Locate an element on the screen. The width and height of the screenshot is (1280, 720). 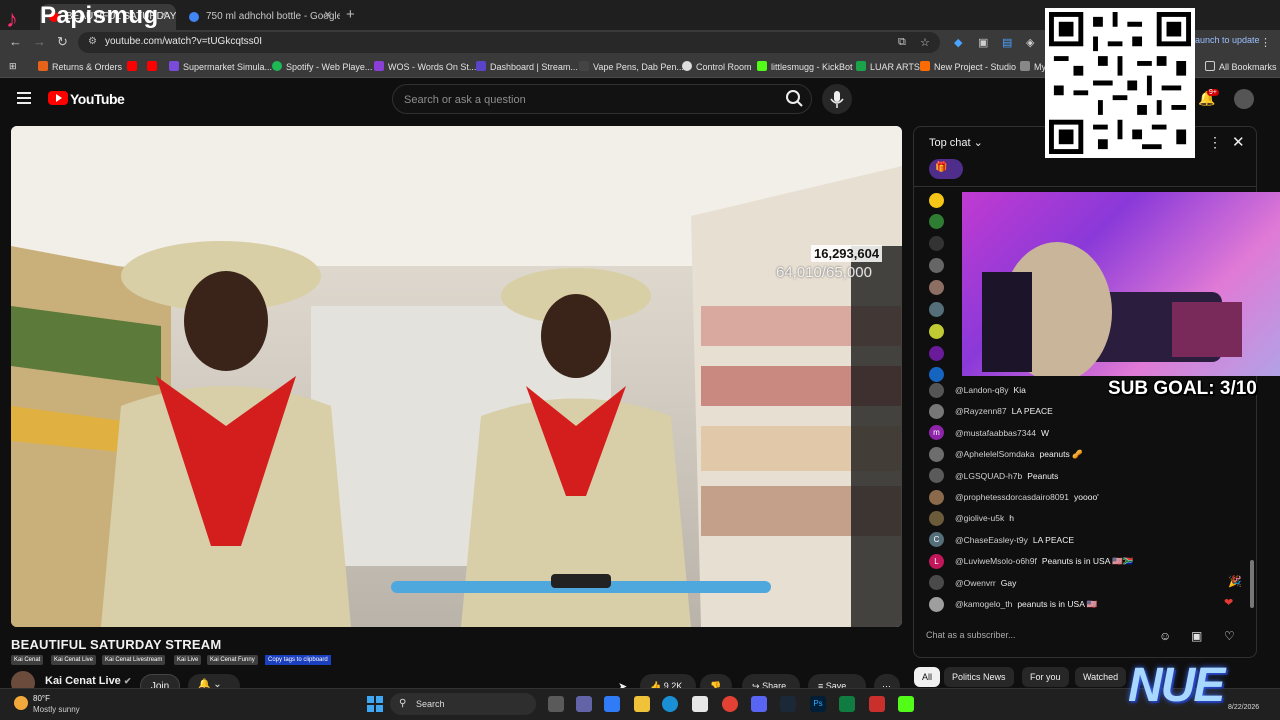
chat-author-name: @ChaseEasley-t9y is located at coordinates (991, 540).